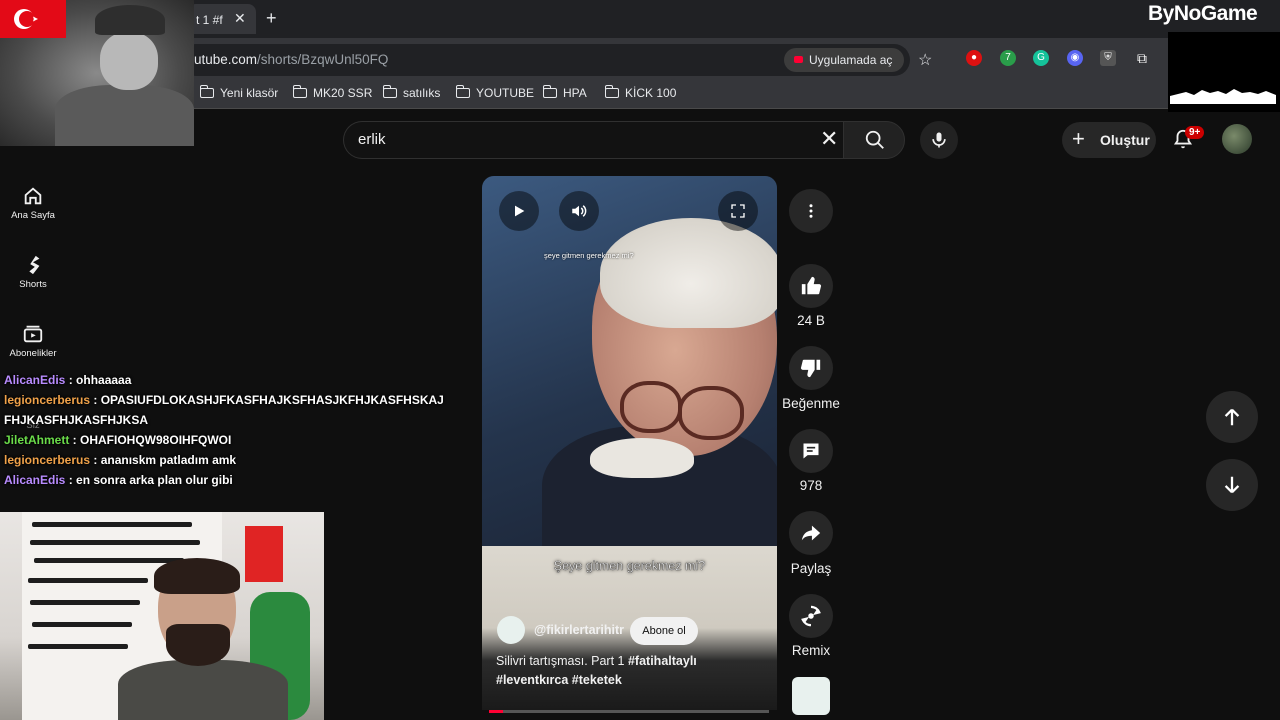 The width and height of the screenshot is (1280, 720). Describe the element at coordinates (271, 18) in the screenshot. I see `new-tab-icon: +` at that location.